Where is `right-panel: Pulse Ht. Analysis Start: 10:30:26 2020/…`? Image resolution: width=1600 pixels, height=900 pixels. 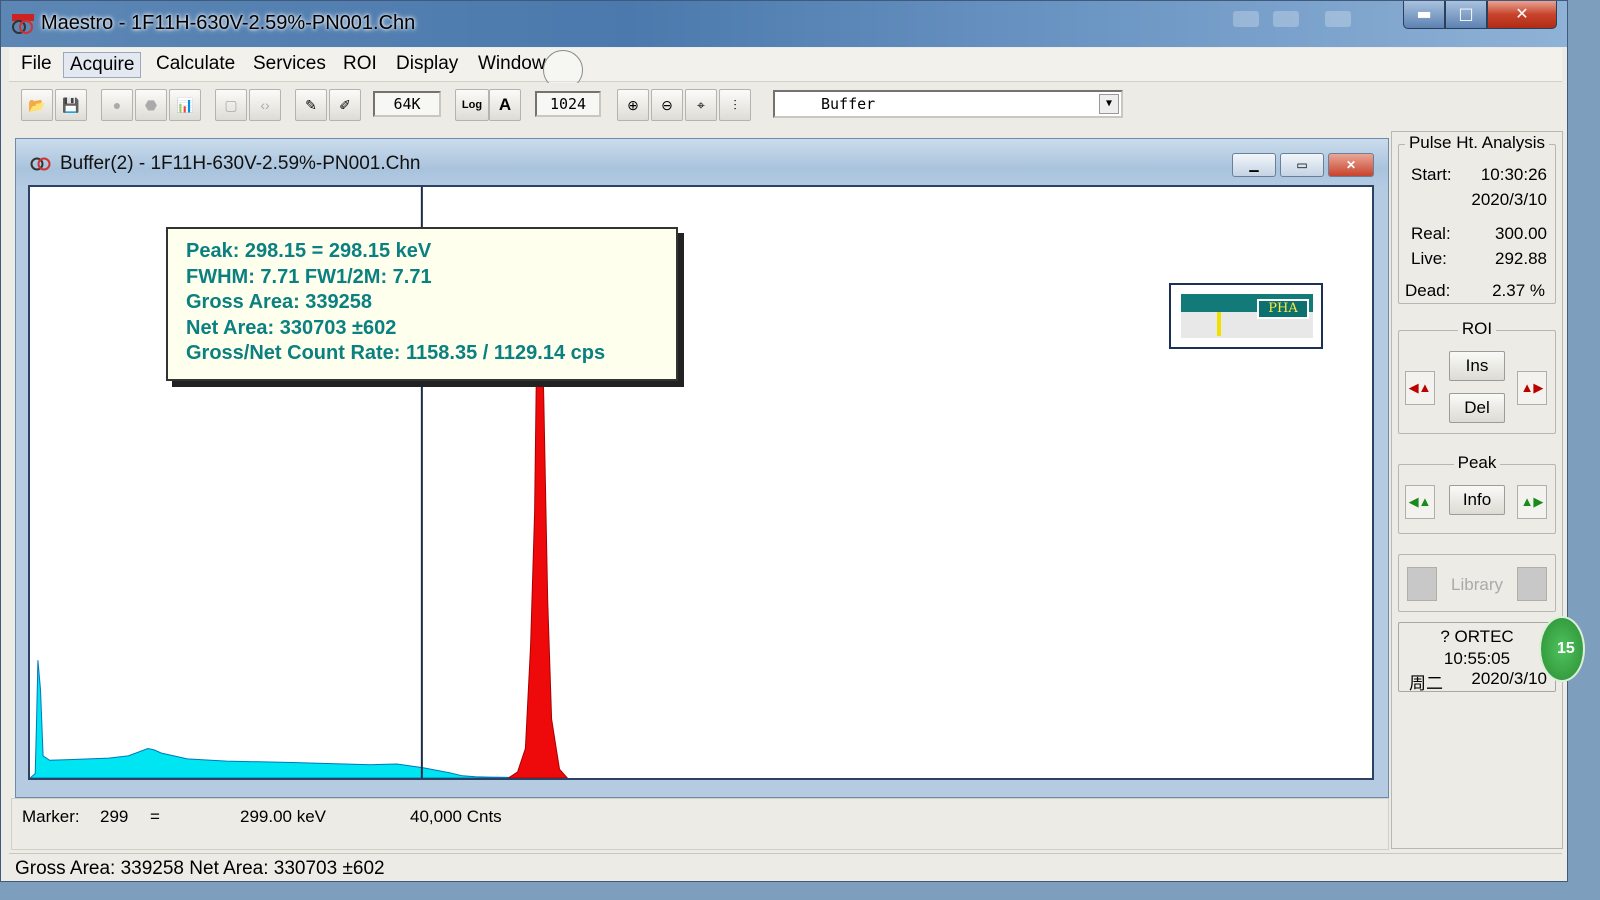 right-panel: Pulse Ht. Analysis Start: 10:30:26 2020/… is located at coordinates (1477, 490).